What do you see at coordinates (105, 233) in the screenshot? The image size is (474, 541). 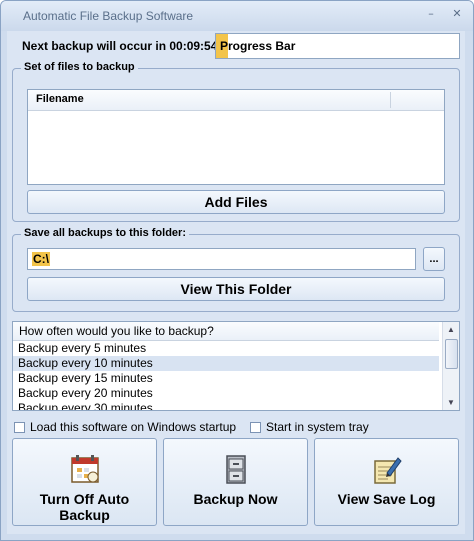 I see `folder-group-legend: Save all backups to this folder:` at bounding box center [105, 233].